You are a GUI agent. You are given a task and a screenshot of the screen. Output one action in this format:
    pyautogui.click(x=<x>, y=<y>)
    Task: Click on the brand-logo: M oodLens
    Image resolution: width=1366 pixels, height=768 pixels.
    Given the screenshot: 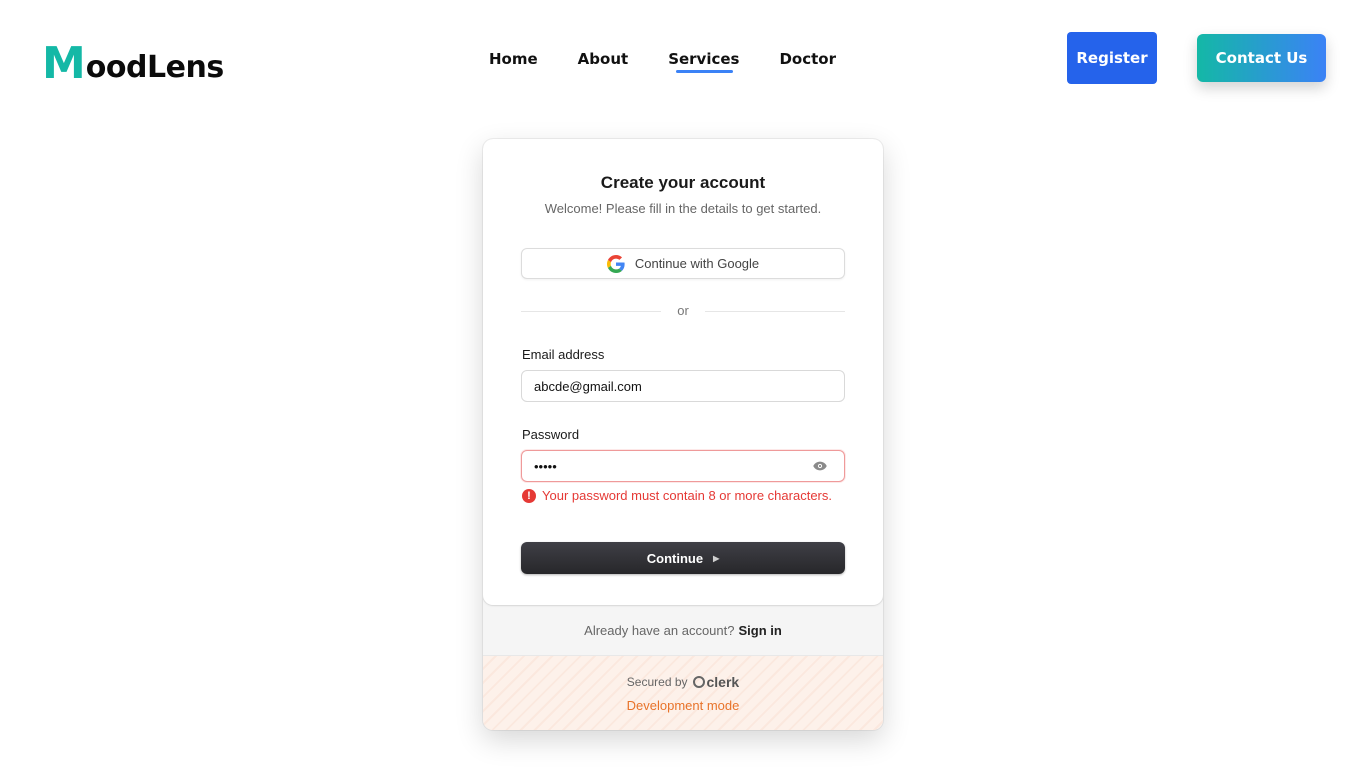 What is the action you would take?
    pyautogui.click(x=133, y=63)
    